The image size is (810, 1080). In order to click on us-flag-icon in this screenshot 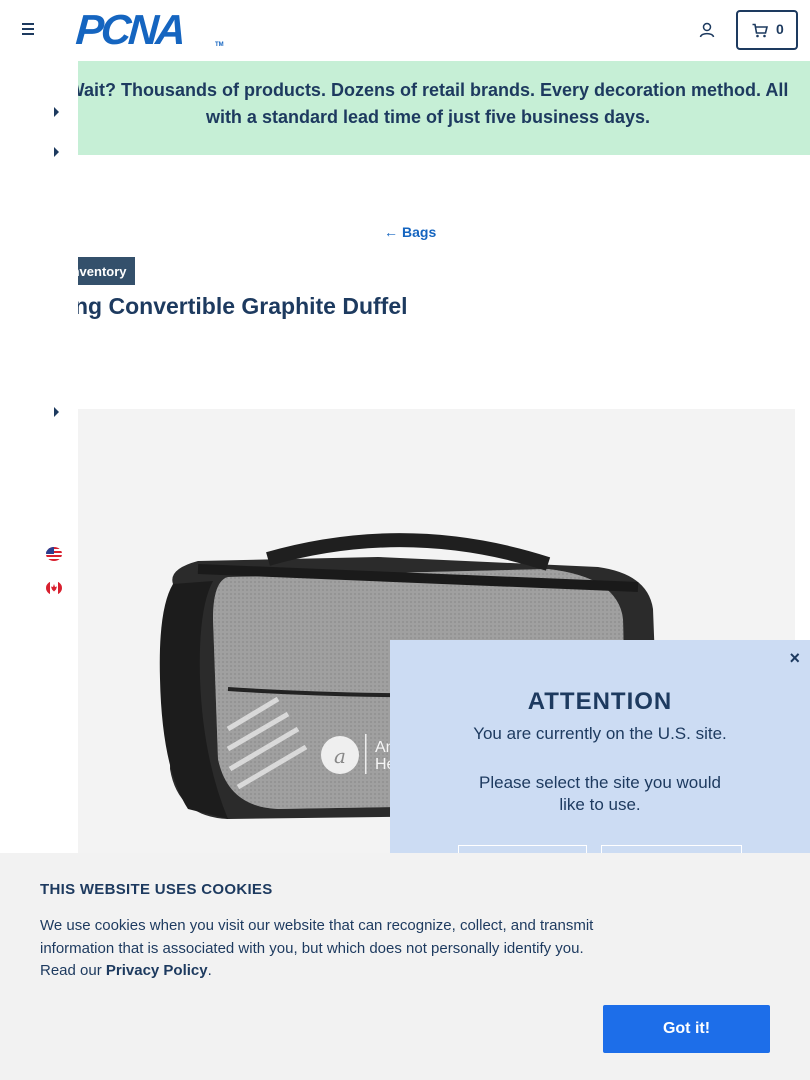, I will do `click(54, 554)`.